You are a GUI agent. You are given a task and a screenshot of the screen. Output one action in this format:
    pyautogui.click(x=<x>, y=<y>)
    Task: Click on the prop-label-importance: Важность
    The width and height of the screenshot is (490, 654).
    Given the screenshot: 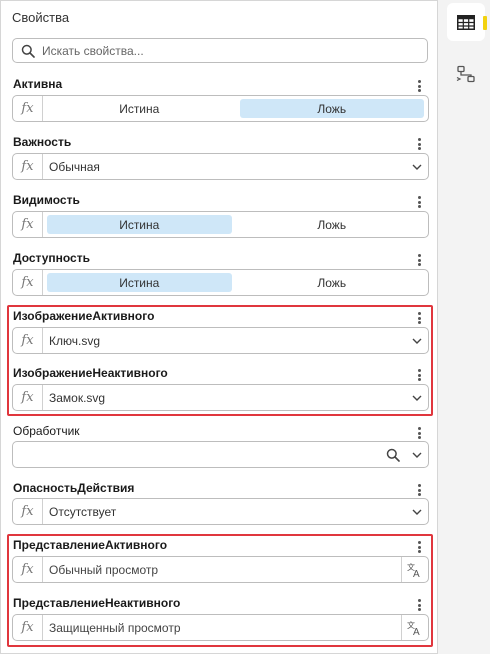 What is the action you would take?
    pyautogui.click(x=42, y=142)
    